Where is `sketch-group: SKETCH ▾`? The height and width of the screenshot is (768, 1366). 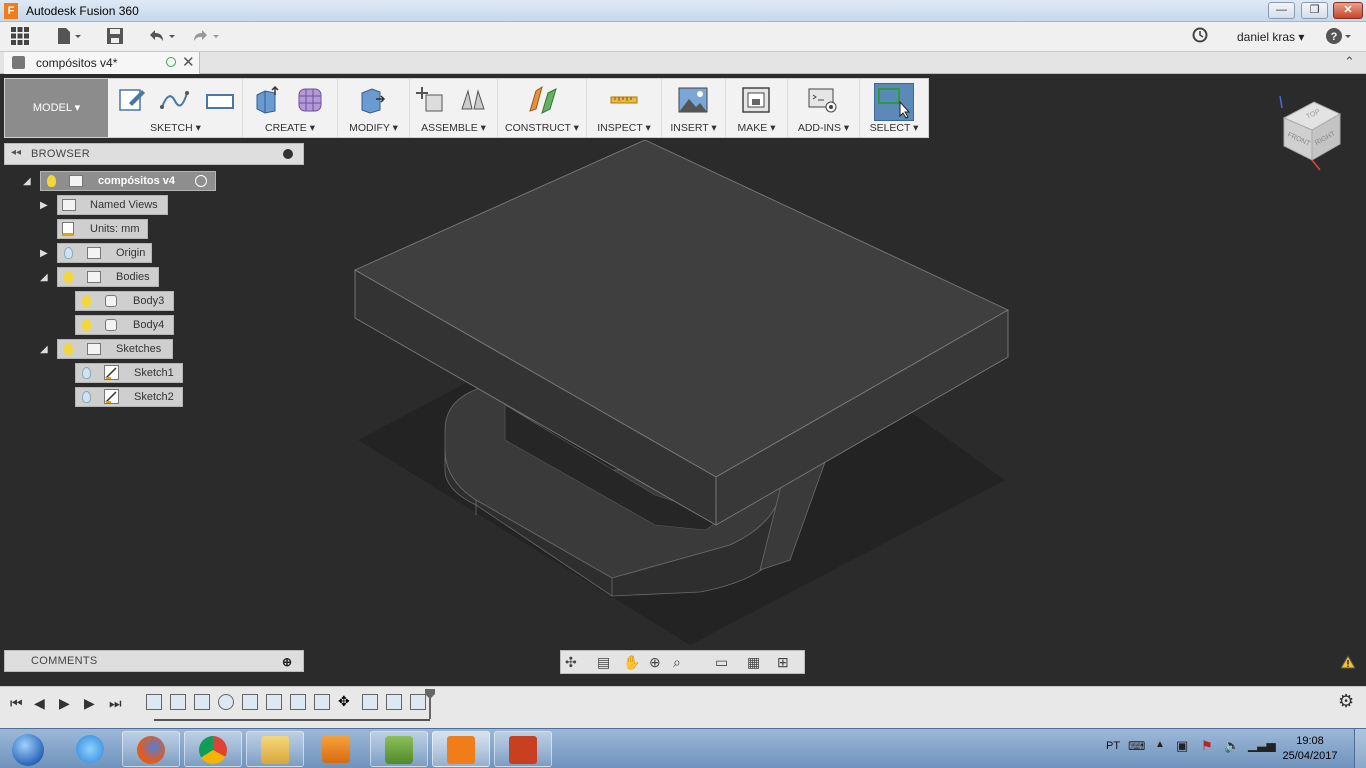
sketch-group: SKETCH ▾ is located at coordinates (176, 108).